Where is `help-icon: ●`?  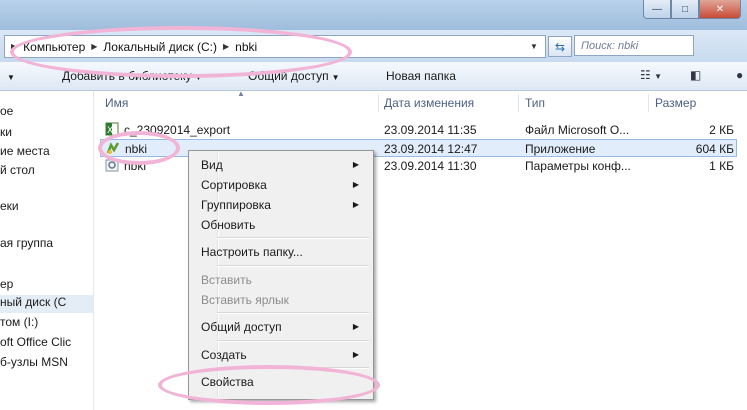 help-icon: ● is located at coordinates (739, 75).